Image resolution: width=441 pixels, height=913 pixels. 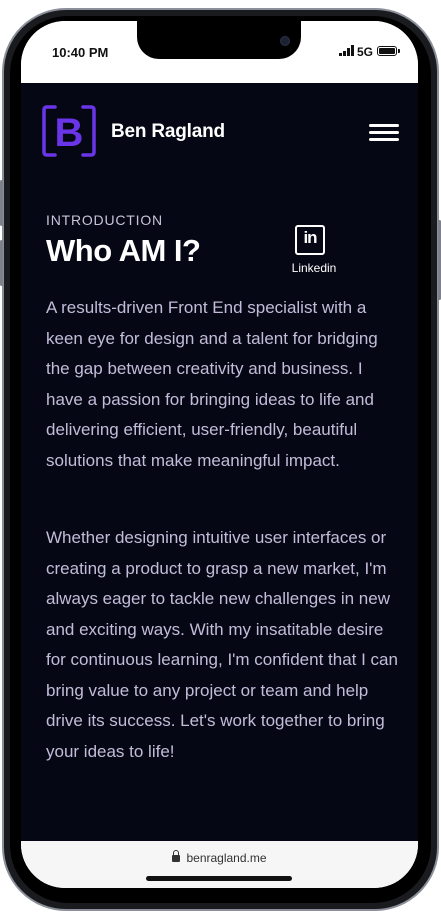 I want to click on battery-icon, so click(x=387, y=51).